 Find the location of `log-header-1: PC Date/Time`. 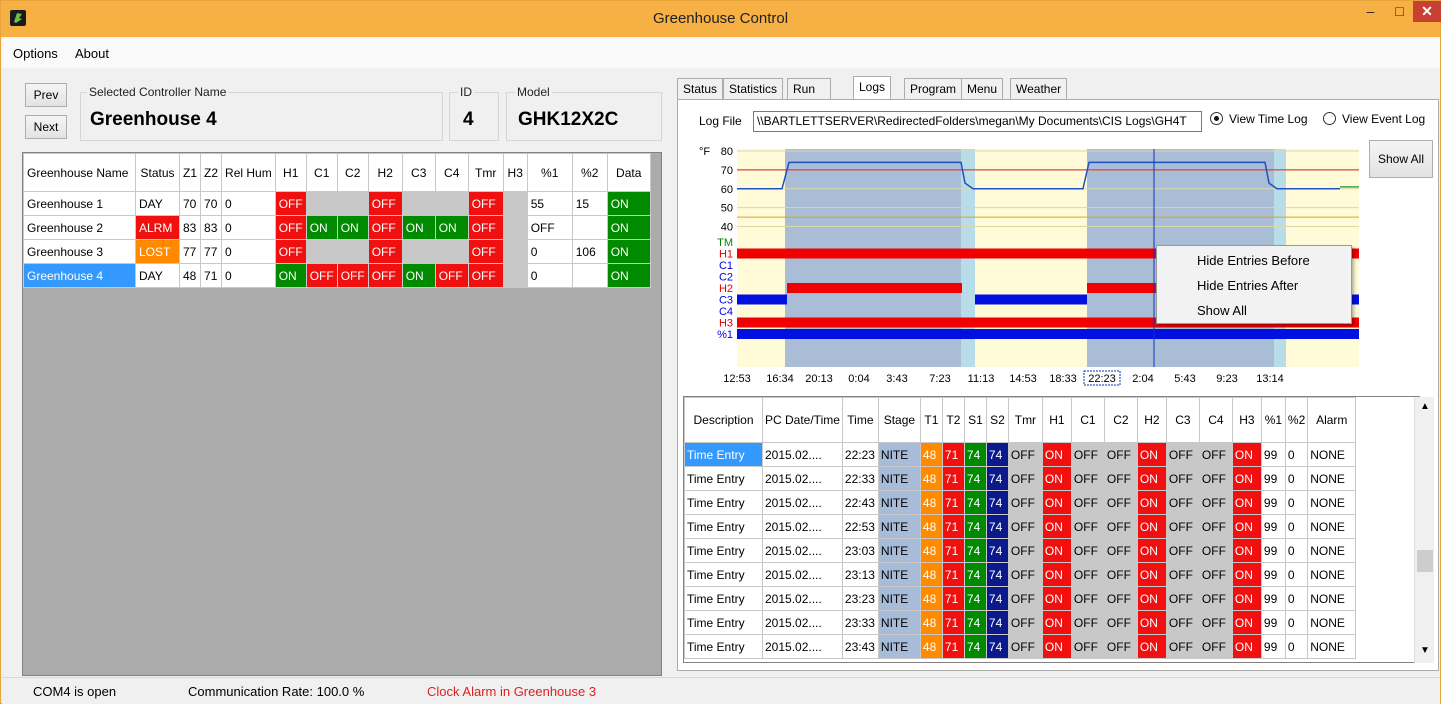

log-header-1: PC Date/Time is located at coordinates (802, 420).